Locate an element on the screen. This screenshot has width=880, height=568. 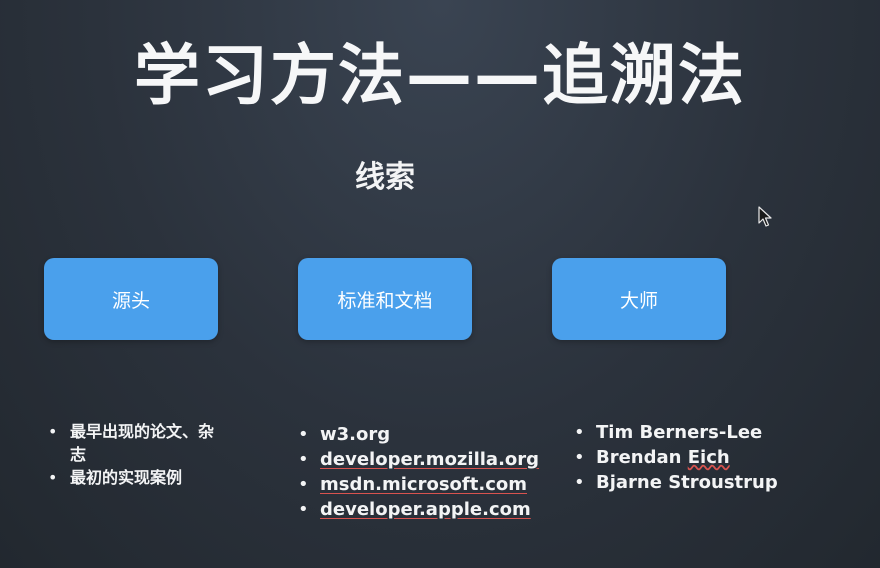
list-item: Brendan Eich is located at coordinates (687, 457).